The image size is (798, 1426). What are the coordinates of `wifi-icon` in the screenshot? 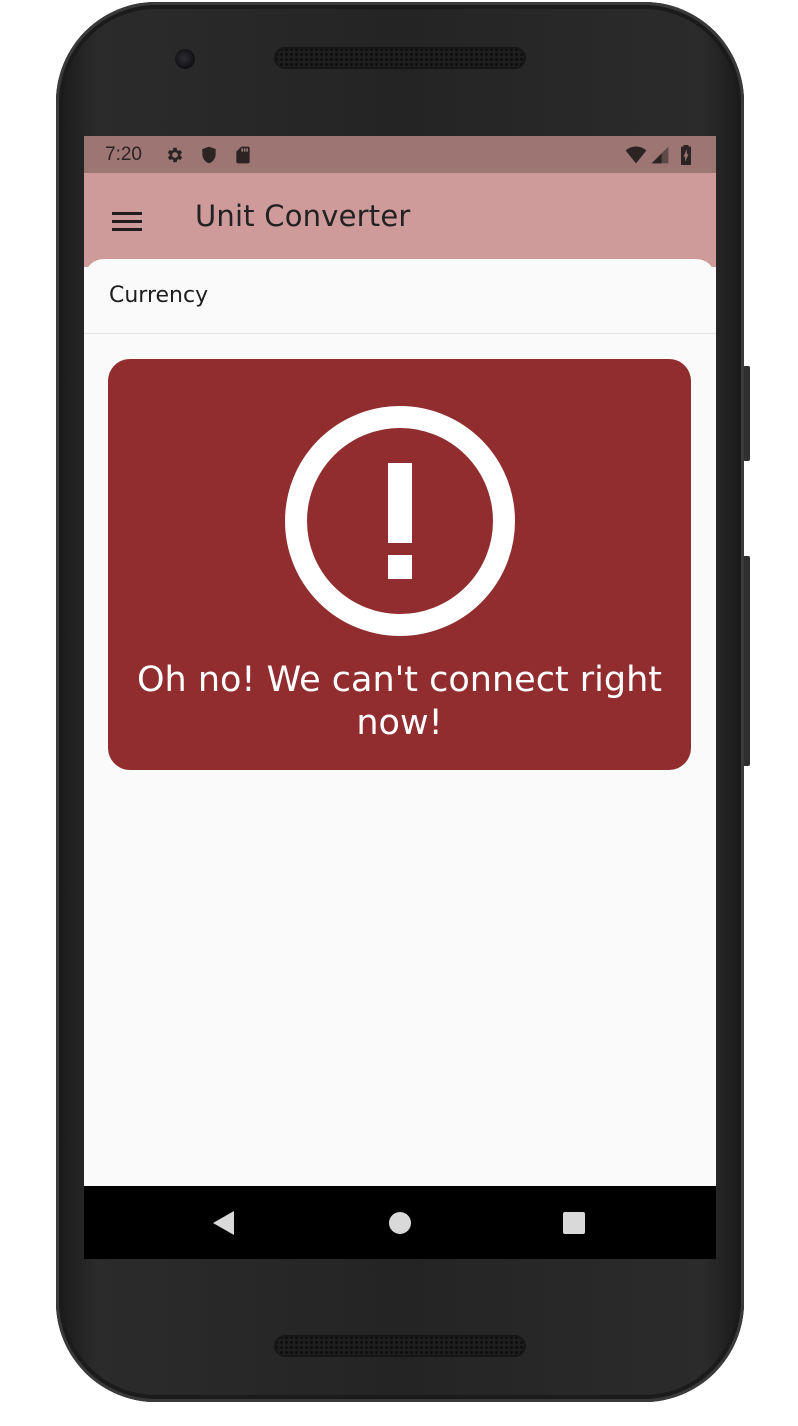 It's located at (636, 155).